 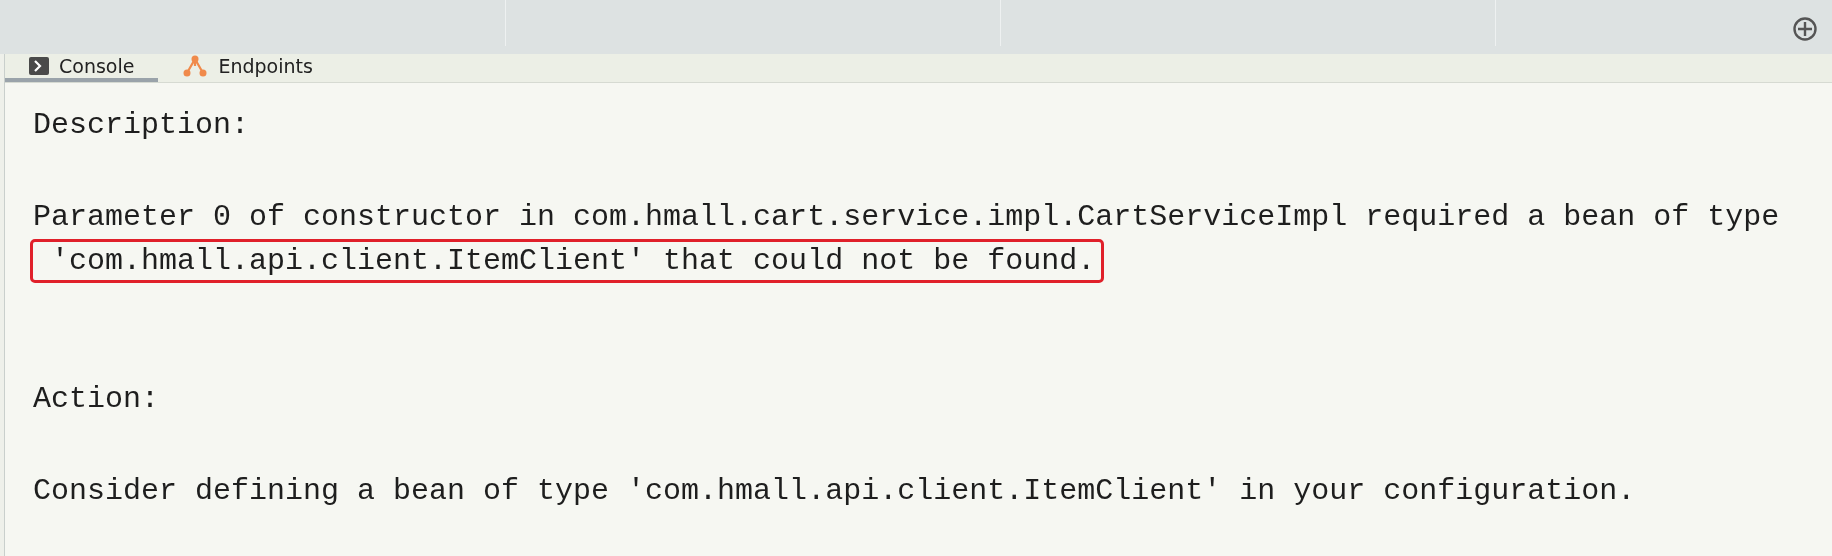 What do you see at coordinates (1805, 29) in the screenshot?
I see `crosshair-icon` at bounding box center [1805, 29].